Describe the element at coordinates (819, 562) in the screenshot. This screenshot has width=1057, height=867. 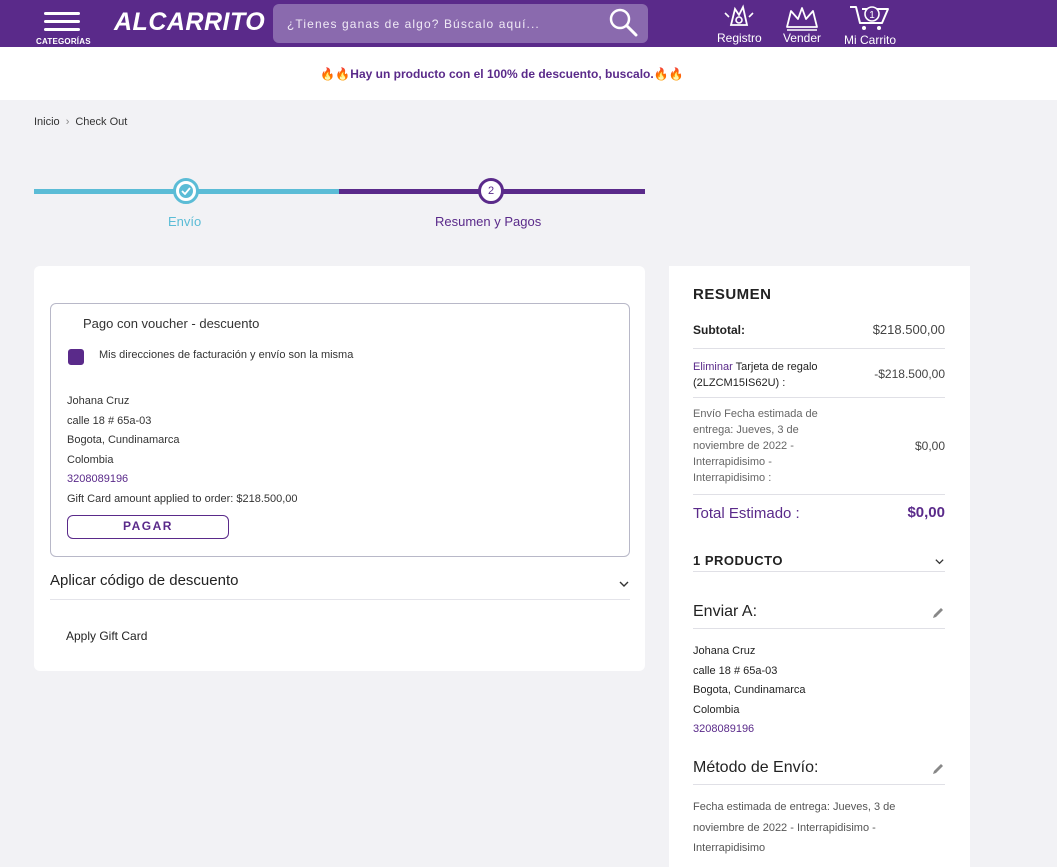
I see `products-toggle: 1 PRODUCTO` at that location.